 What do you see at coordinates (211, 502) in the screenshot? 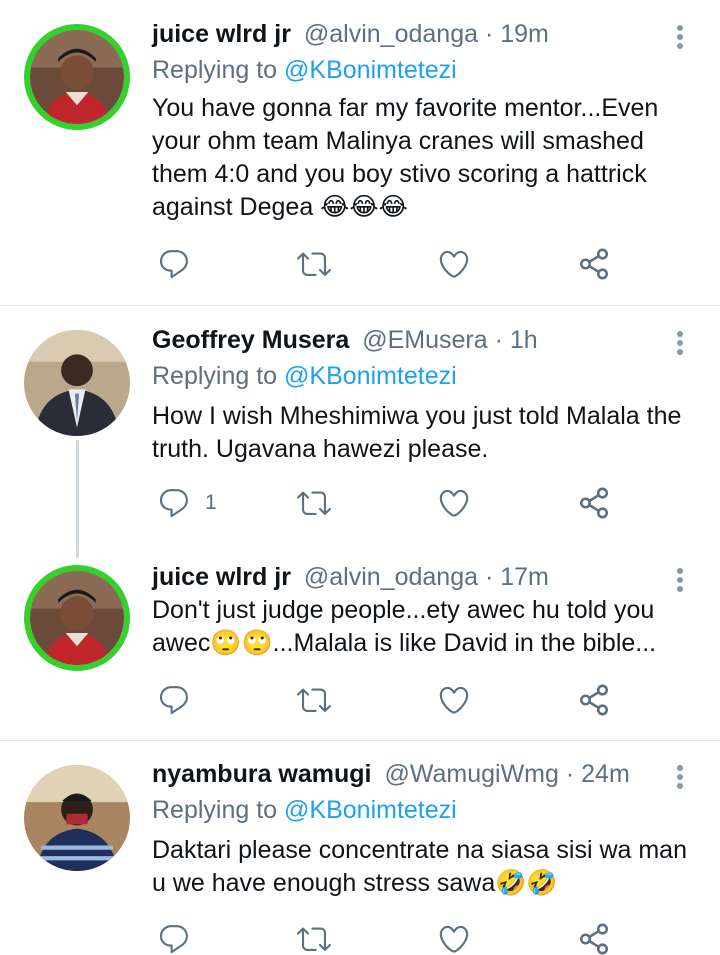
I see `reply-count: 1` at bounding box center [211, 502].